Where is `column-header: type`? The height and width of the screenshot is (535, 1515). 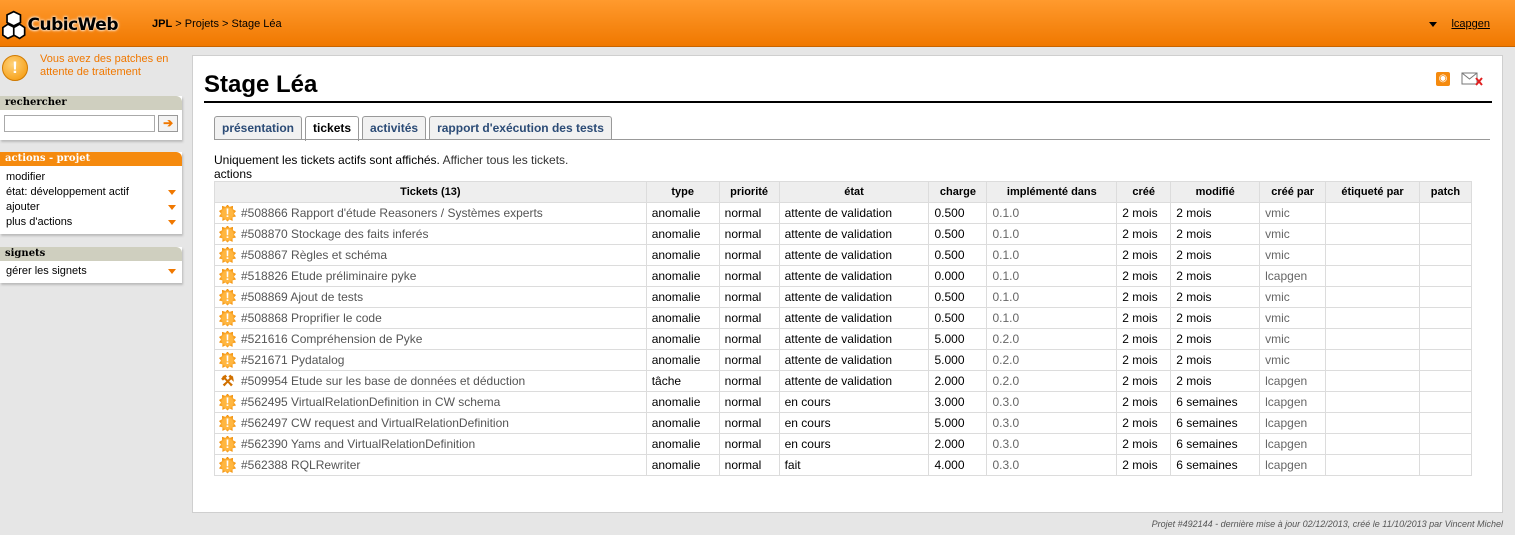 column-header: type is located at coordinates (682, 192).